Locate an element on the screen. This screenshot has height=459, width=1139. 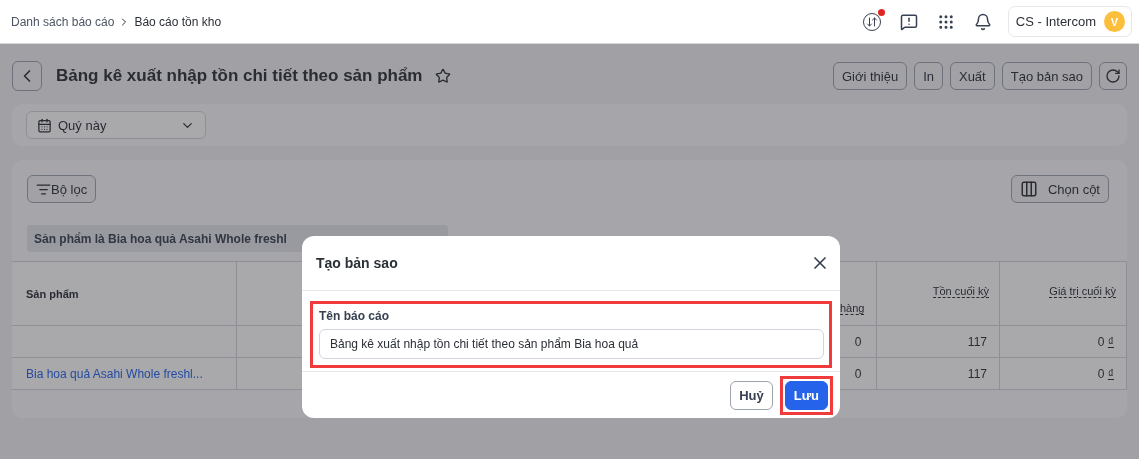
table-header-cell: Sản phẩm is located at coordinates (124, 294).